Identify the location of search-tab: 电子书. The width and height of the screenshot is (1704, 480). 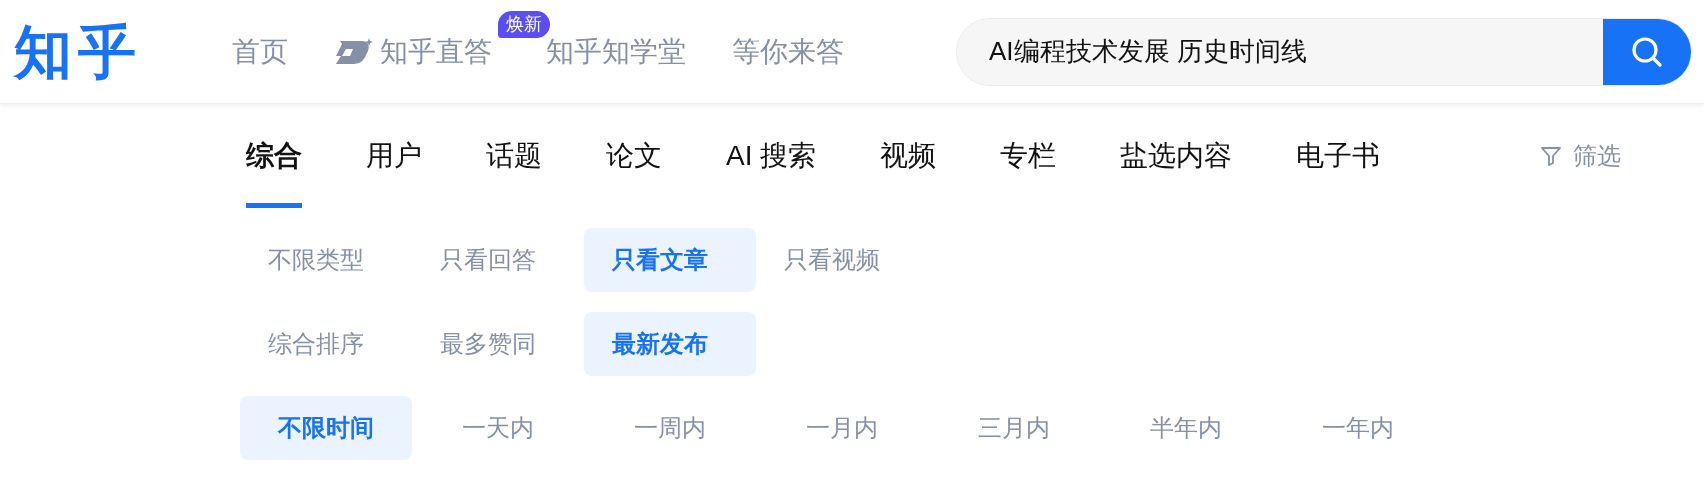
(1338, 156).